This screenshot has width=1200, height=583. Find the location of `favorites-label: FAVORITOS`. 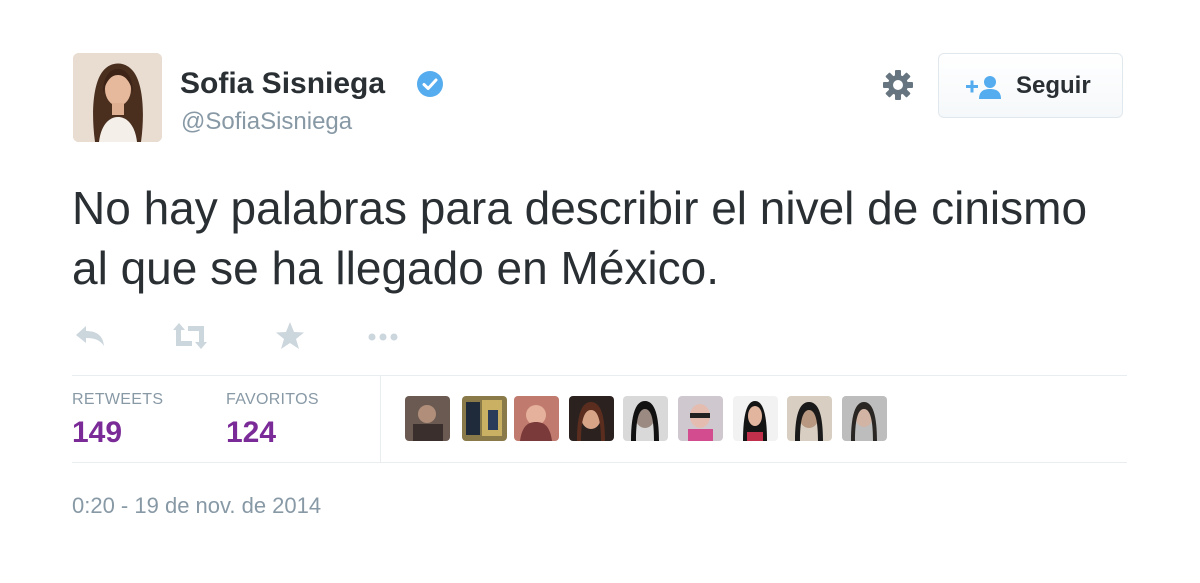

favorites-label: FAVORITOS is located at coordinates (272, 400).